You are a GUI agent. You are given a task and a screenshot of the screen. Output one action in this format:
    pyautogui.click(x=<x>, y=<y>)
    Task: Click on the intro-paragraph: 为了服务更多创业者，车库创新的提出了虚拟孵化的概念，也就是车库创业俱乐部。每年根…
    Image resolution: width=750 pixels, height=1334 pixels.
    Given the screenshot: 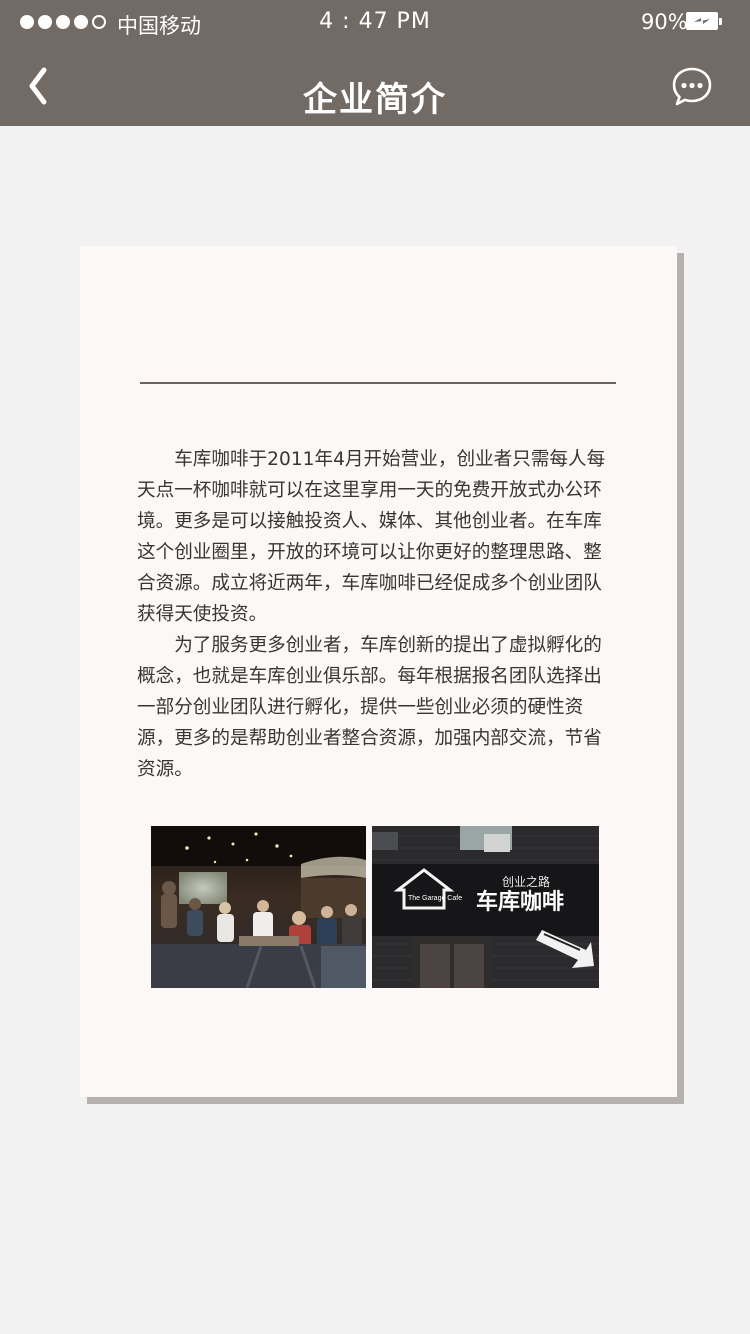 What is the action you would take?
    pyautogui.click(x=369, y=707)
    